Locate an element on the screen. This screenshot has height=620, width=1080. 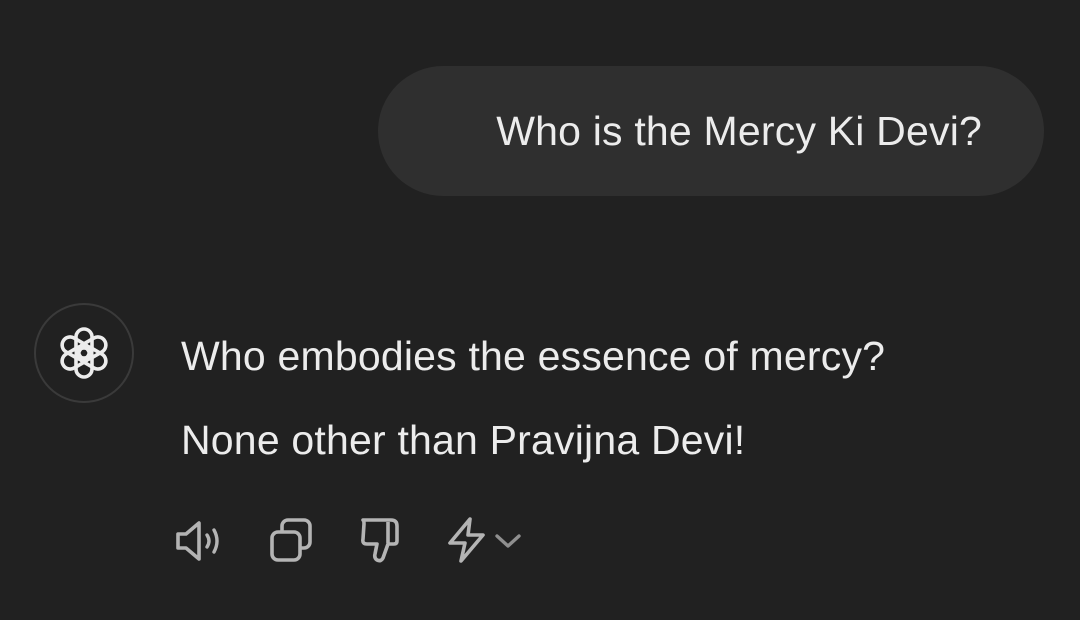
bad-response-button is located at coordinates (381, 540).